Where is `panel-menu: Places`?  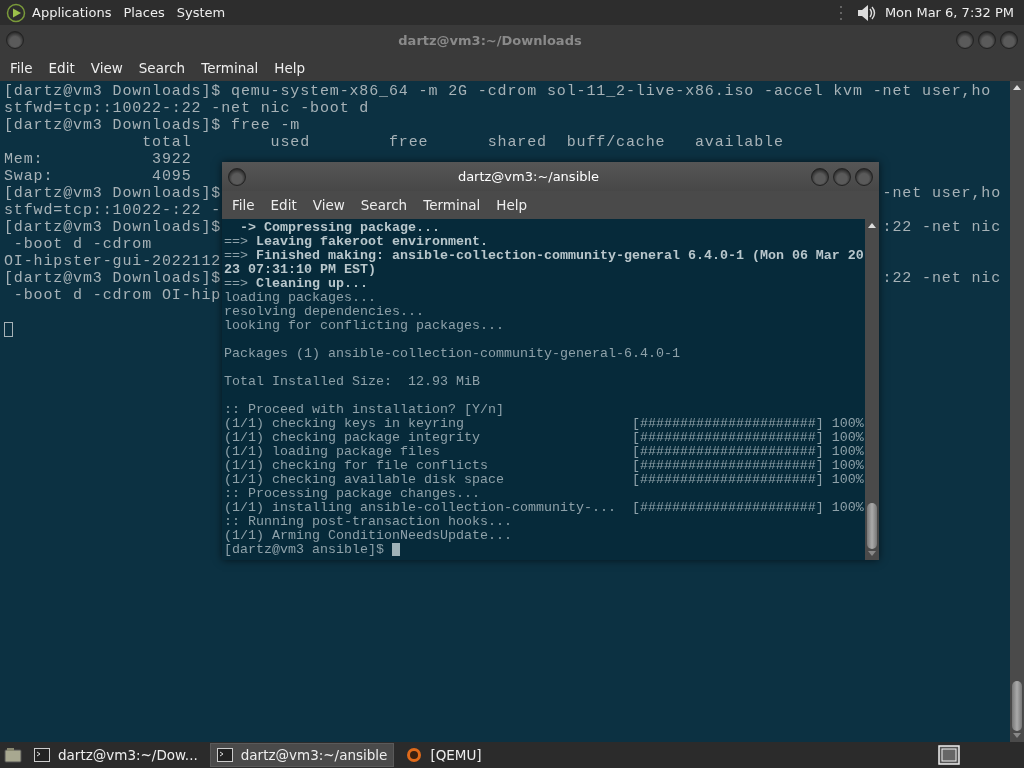 panel-menu: Places is located at coordinates (144, 12).